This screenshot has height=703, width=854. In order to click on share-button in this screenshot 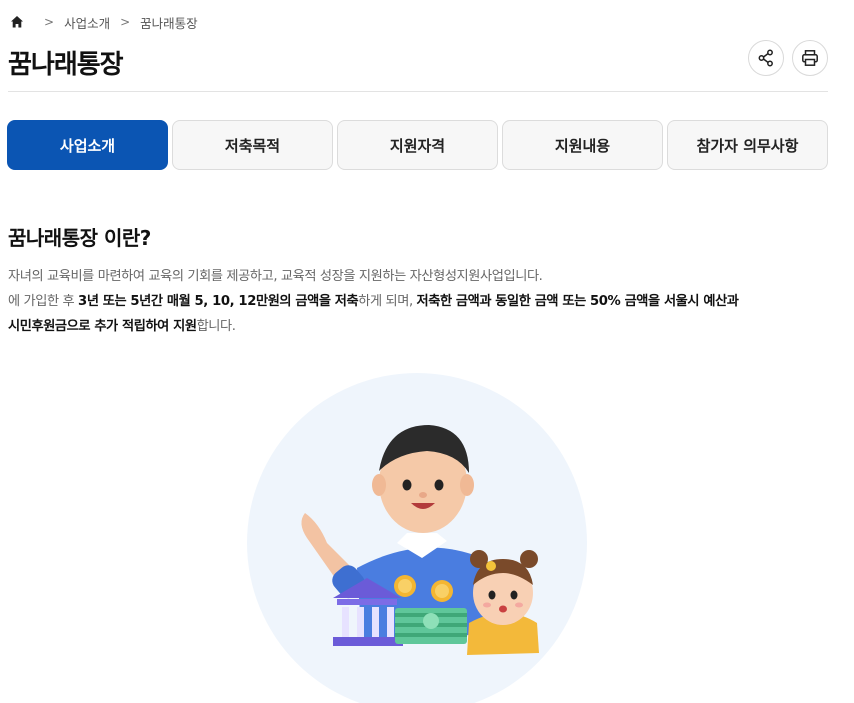, I will do `click(766, 58)`.